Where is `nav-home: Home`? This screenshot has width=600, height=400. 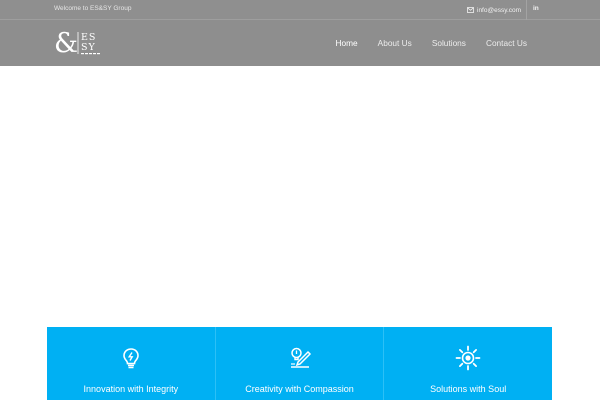 nav-home: Home is located at coordinates (347, 43).